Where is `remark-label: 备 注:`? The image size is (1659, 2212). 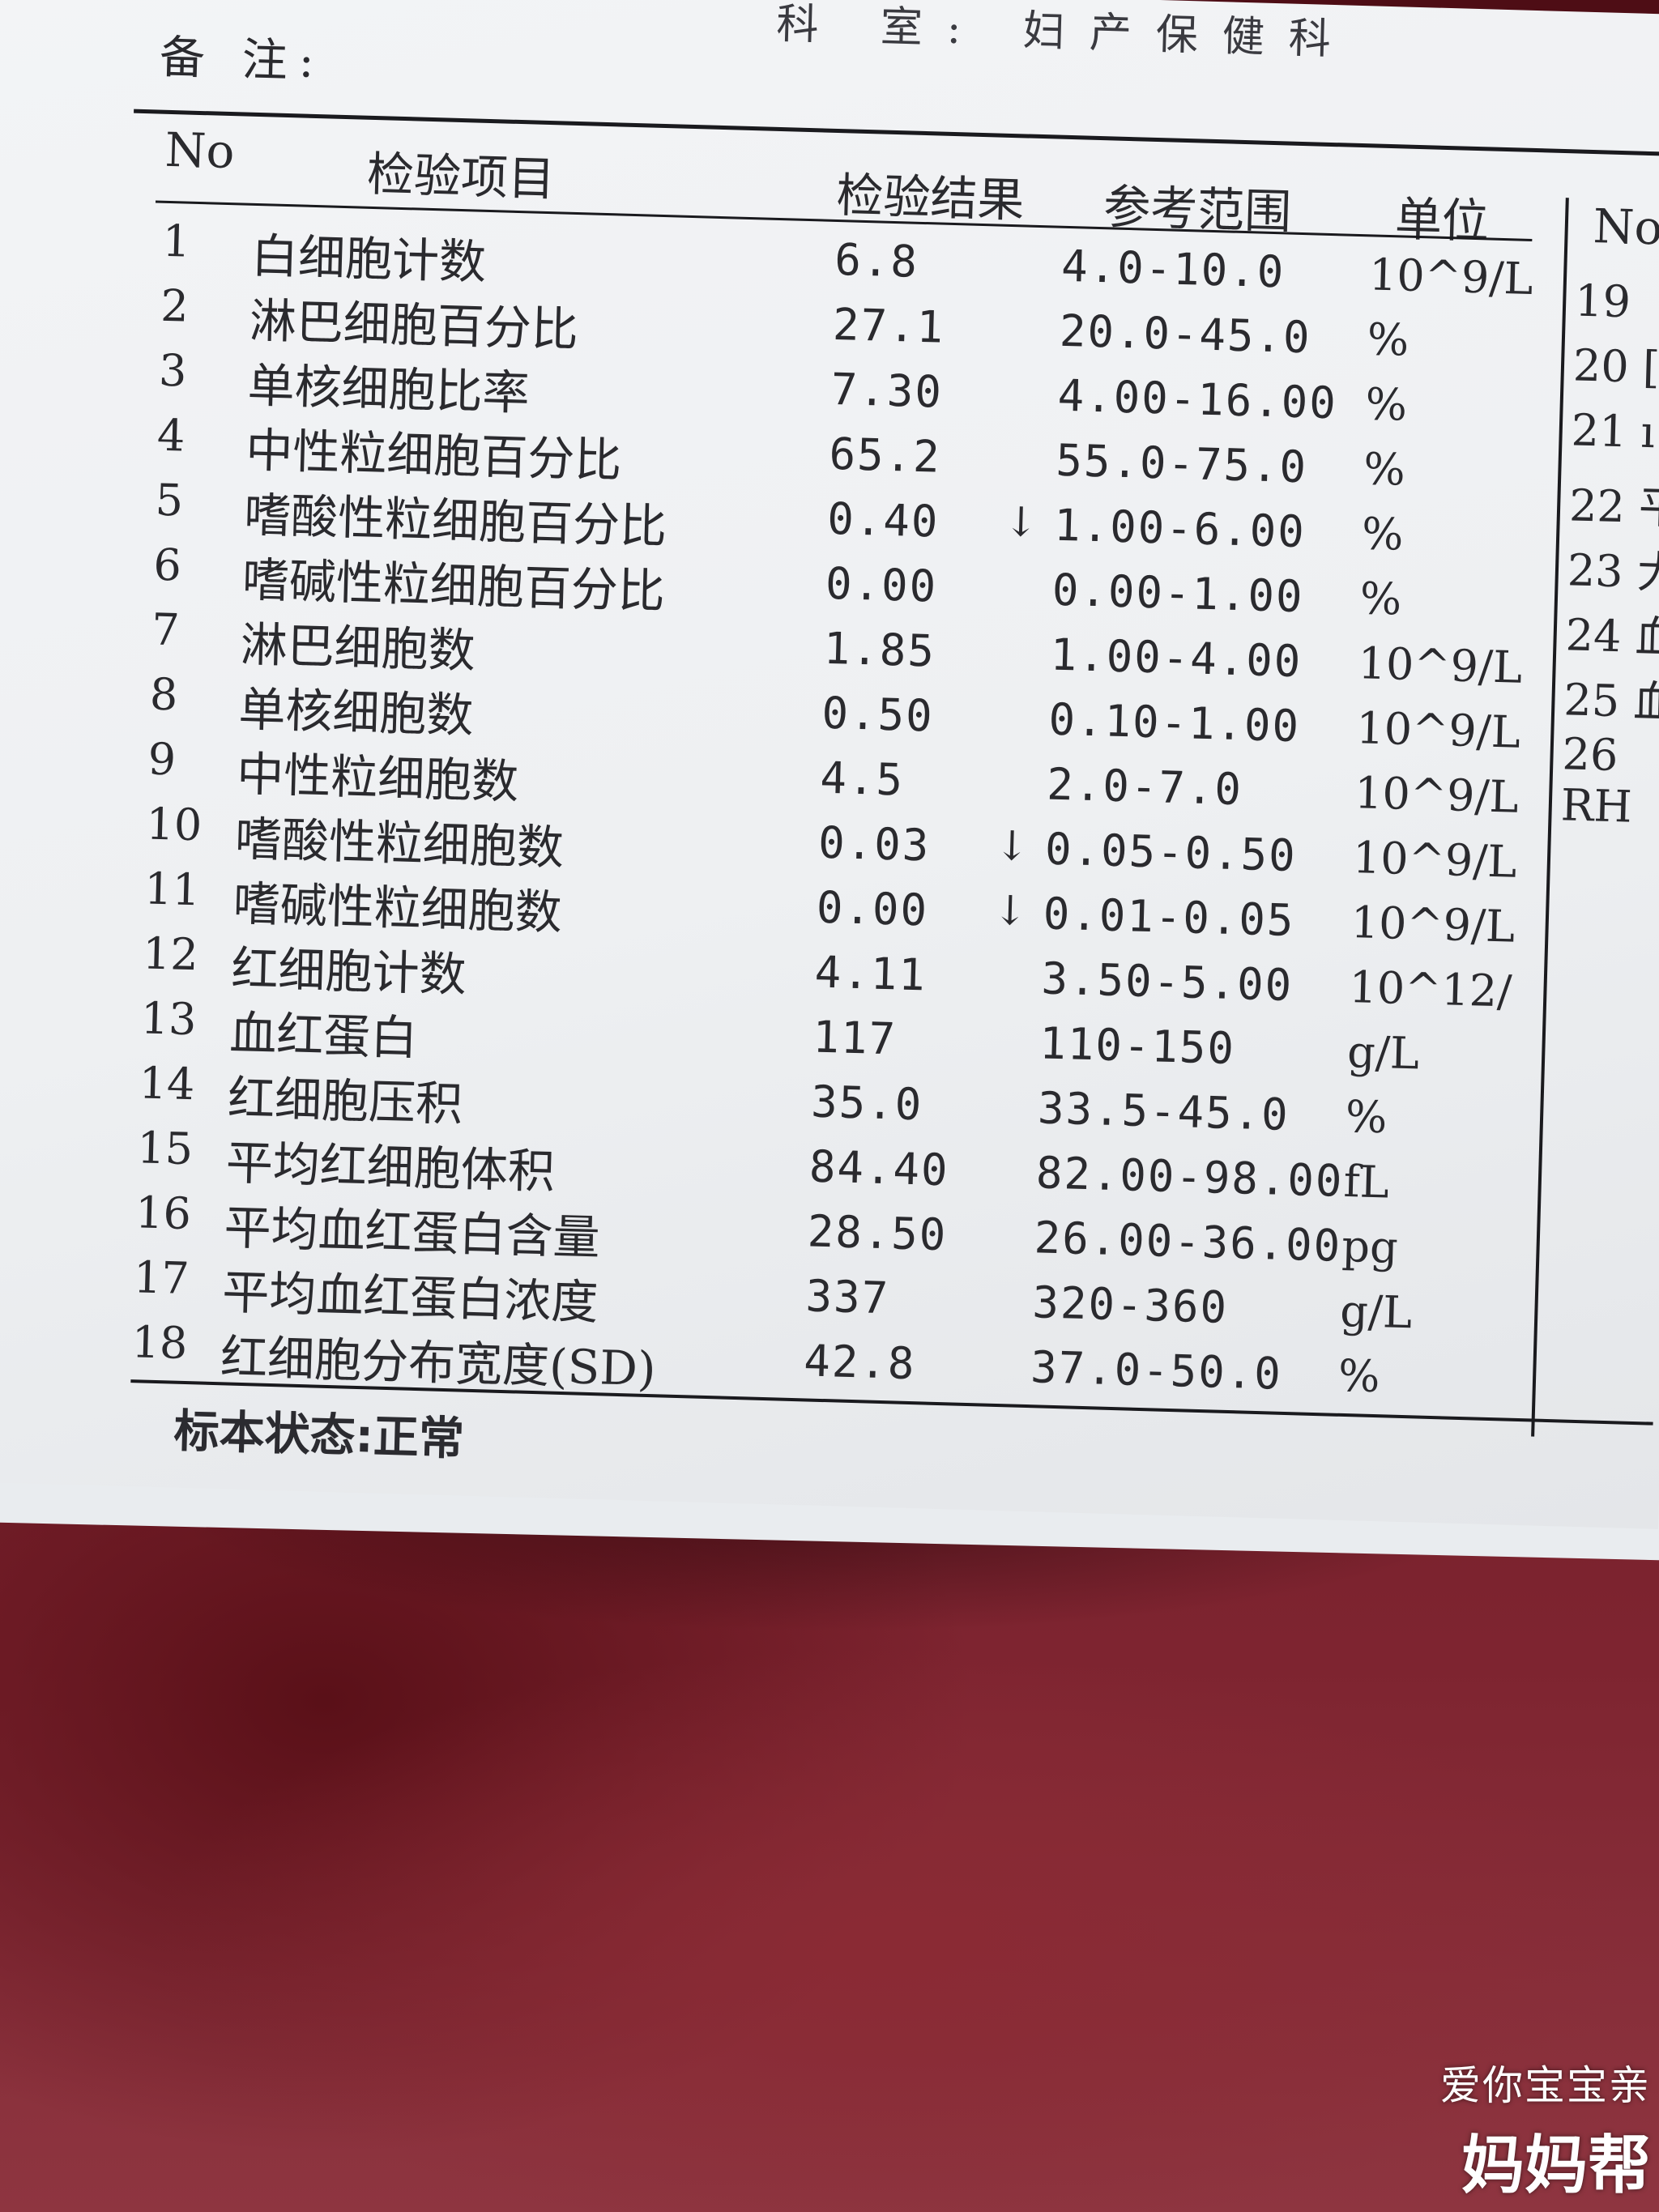 remark-label: 备 注: is located at coordinates (242, 60).